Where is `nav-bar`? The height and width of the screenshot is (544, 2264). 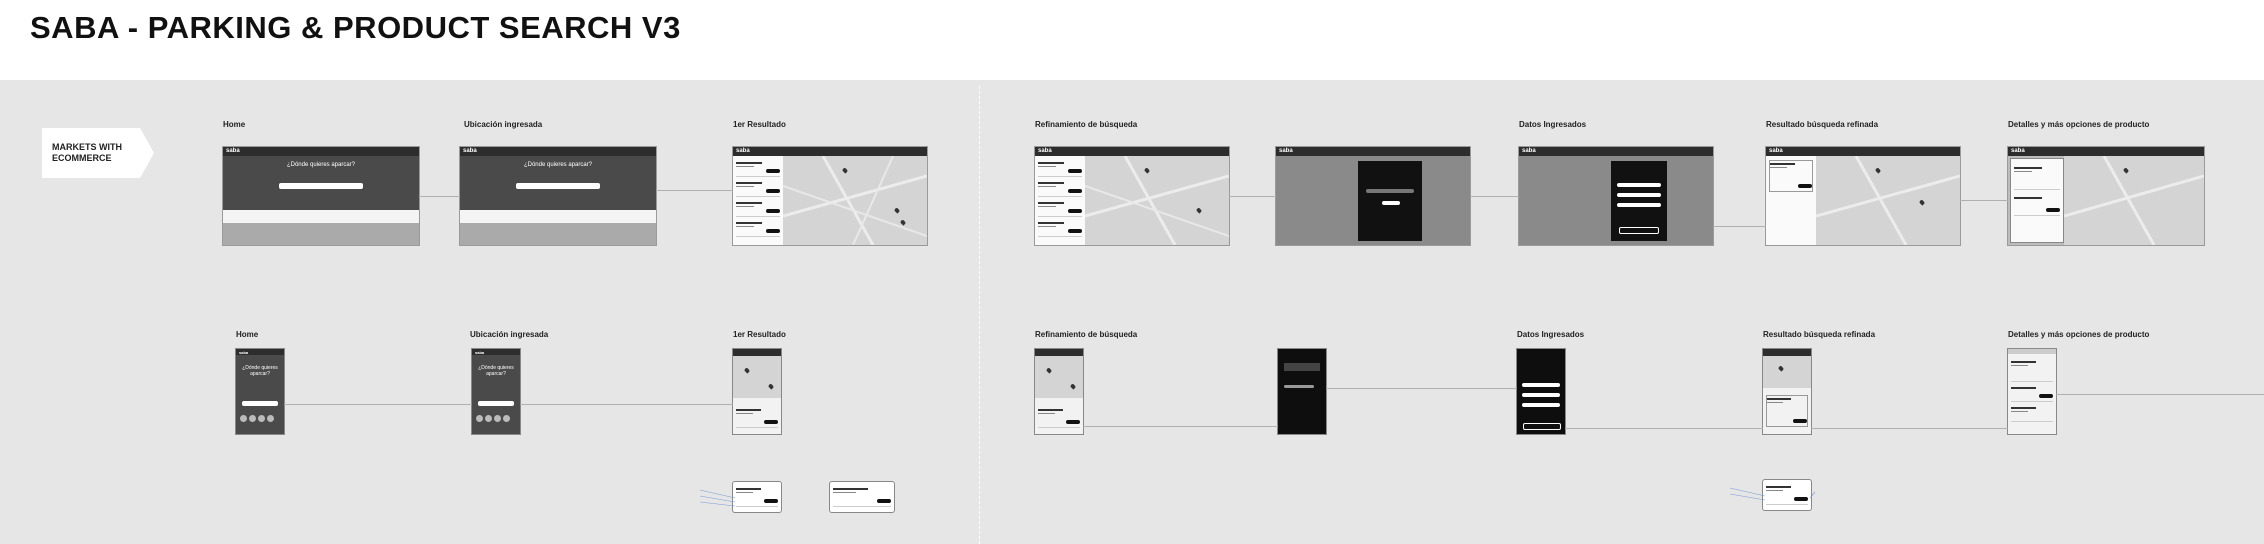
nav-bar is located at coordinates (757, 352).